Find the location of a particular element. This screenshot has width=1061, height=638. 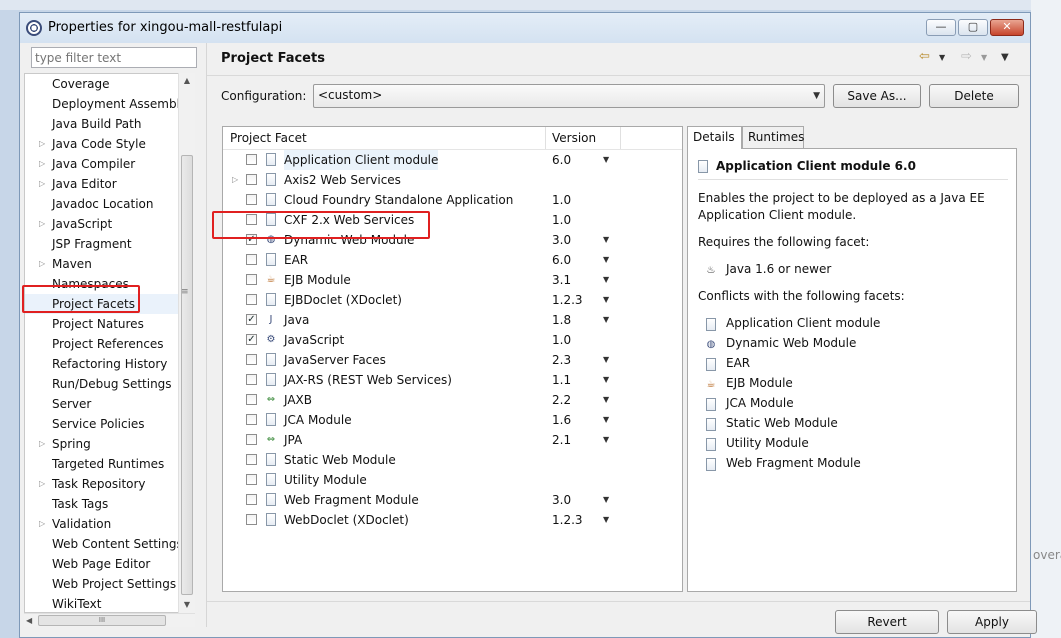

scroll-up-icon: ▲ is located at coordinates (187, 81).